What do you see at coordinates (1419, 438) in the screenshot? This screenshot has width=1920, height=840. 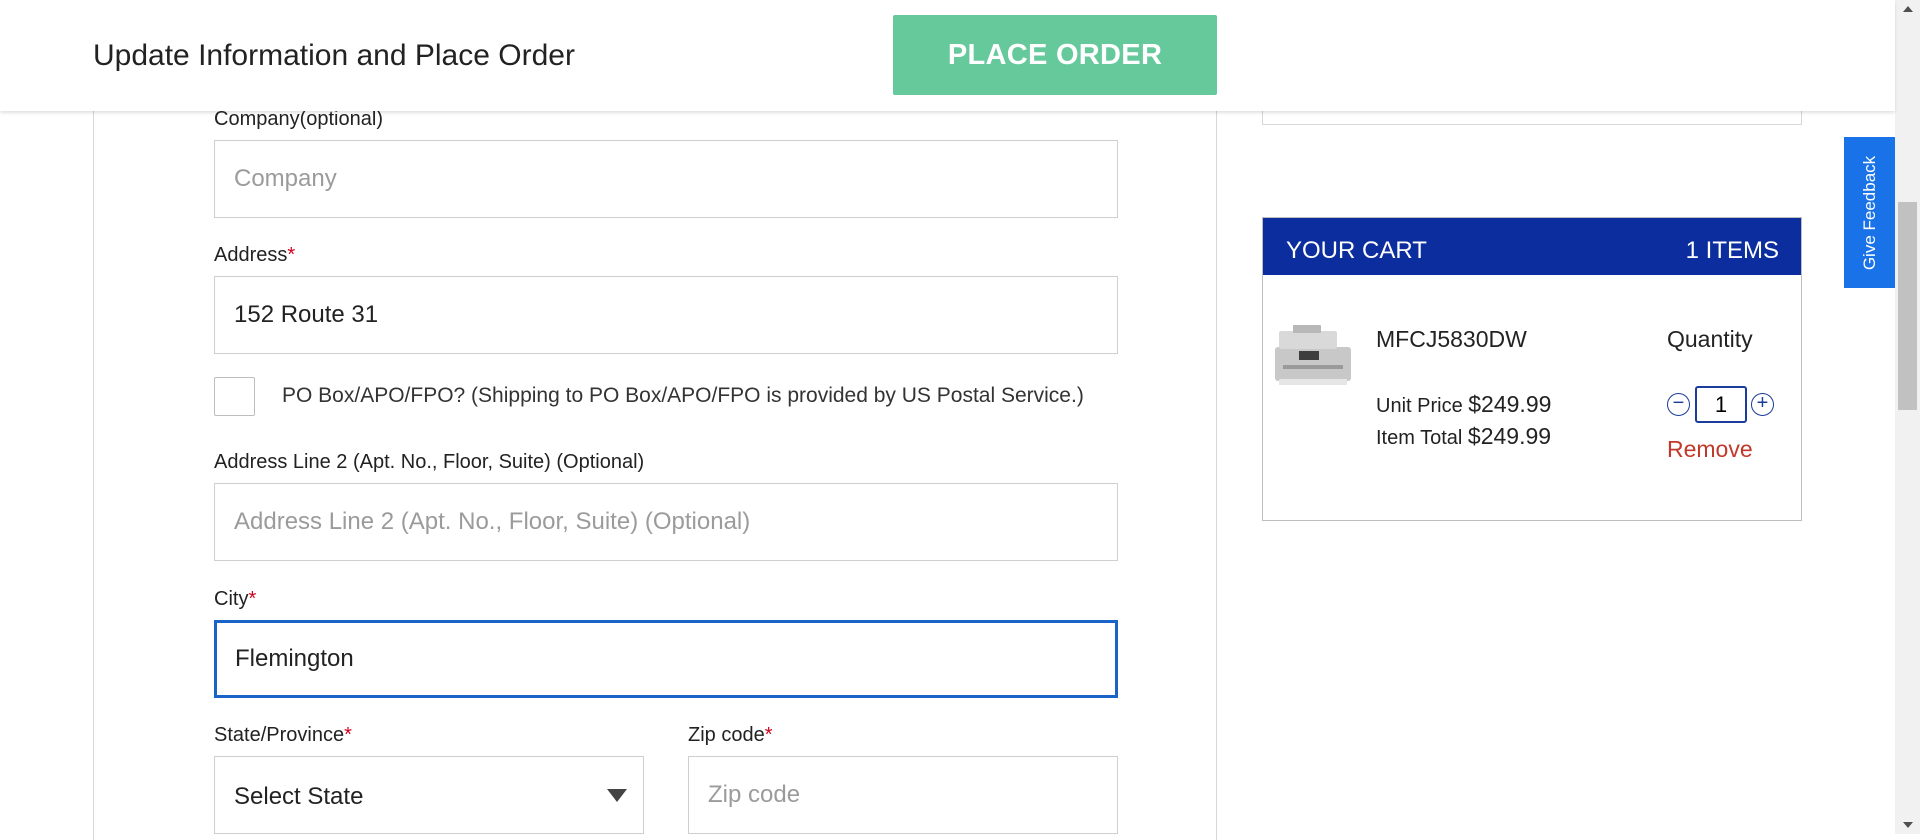 I see `item-total-label: Item Total` at bounding box center [1419, 438].